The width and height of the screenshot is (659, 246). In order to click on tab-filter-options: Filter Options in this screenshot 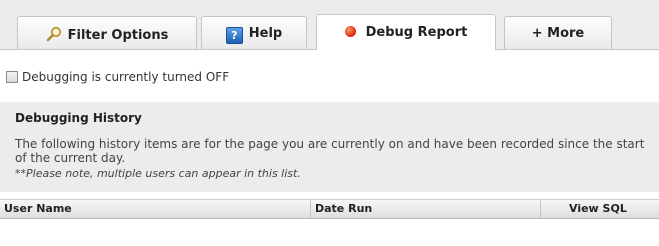, I will do `click(107, 32)`.